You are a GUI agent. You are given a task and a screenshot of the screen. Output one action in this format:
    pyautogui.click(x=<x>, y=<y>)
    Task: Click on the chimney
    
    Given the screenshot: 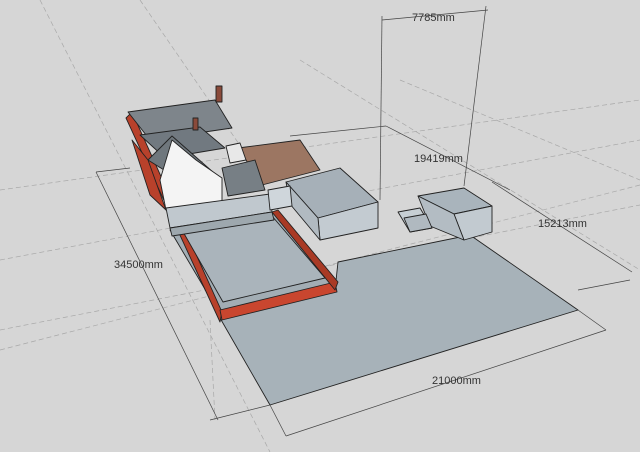 What is the action you would take?
    pyautogui.click(x=219, y=94)
    